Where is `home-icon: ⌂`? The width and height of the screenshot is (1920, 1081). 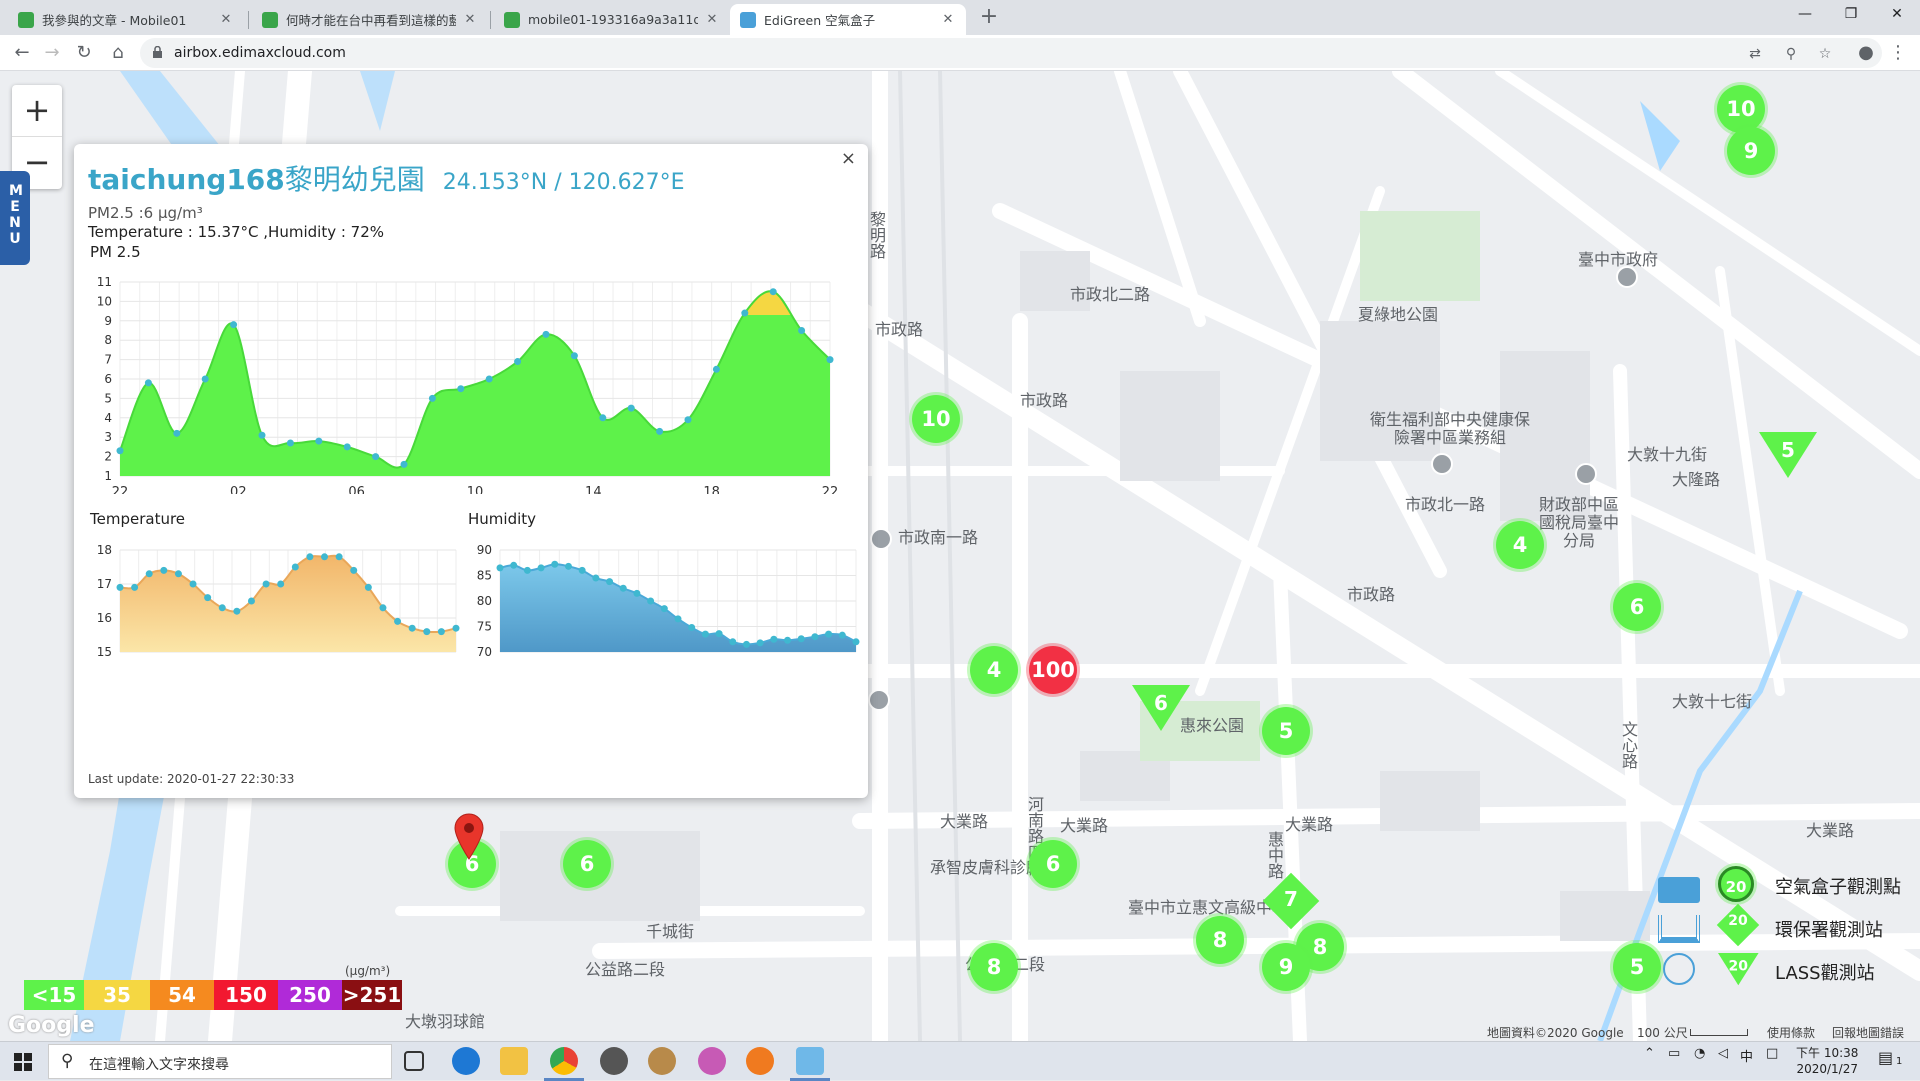
home-icon: ⌂ is located at coordinates (118, 53).